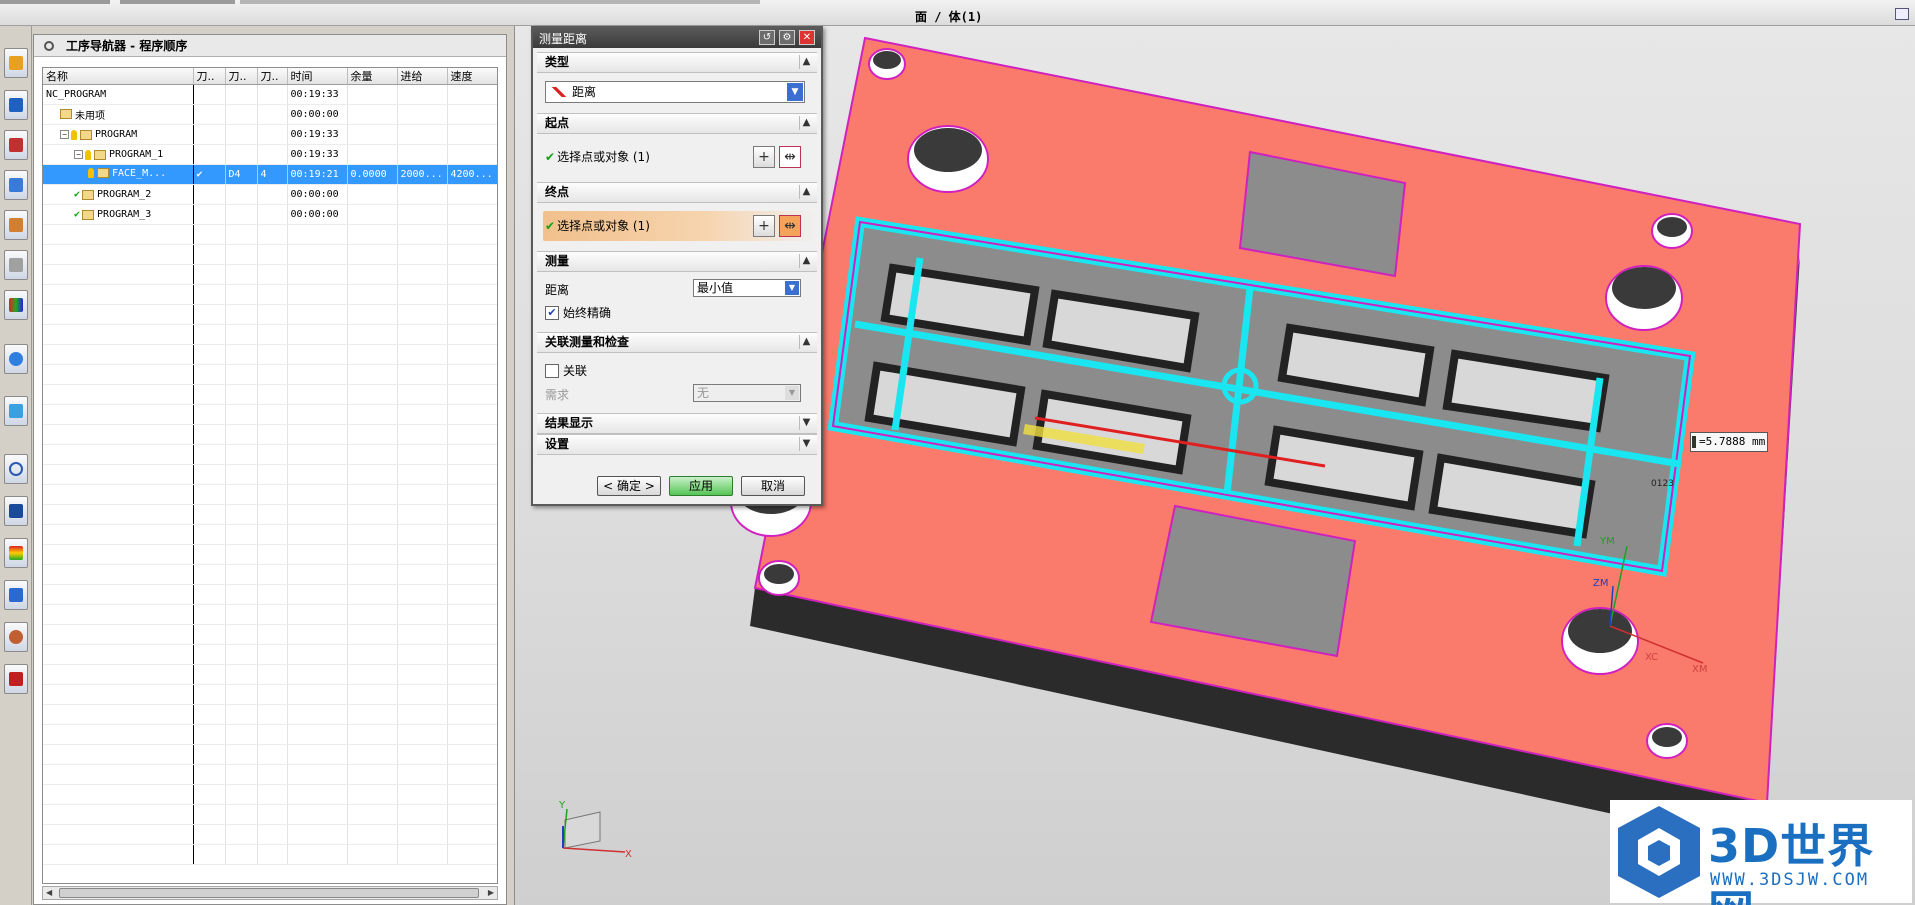 The height and width of the screenshot is (905, 1915). I want to click on table-row: ✔ PROGRAM_2 00:00:00, so click(270, 194).